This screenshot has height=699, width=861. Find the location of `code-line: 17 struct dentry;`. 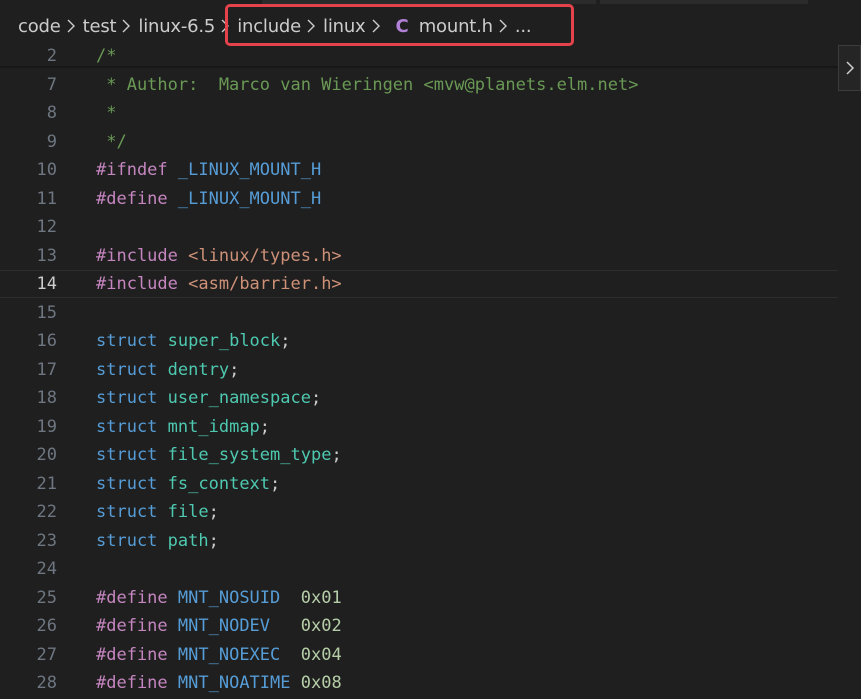

code-line: 17 struct dentry; is located at coordinates (419, 370).